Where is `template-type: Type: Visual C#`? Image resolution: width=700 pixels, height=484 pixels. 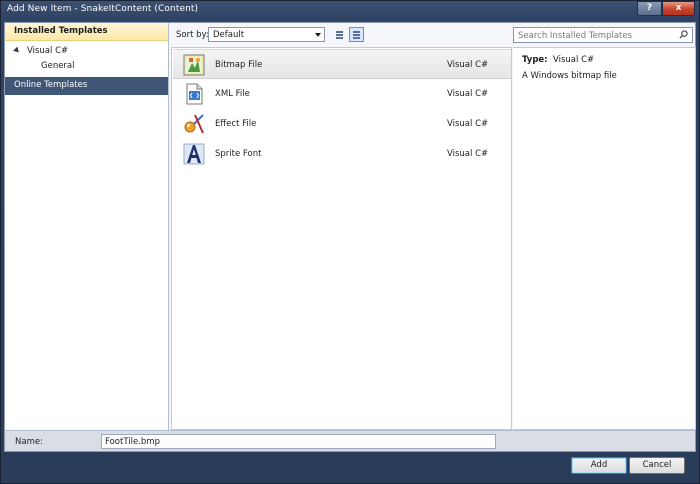
template-type: Type: Visual C# is located at coordinates (558, 60).